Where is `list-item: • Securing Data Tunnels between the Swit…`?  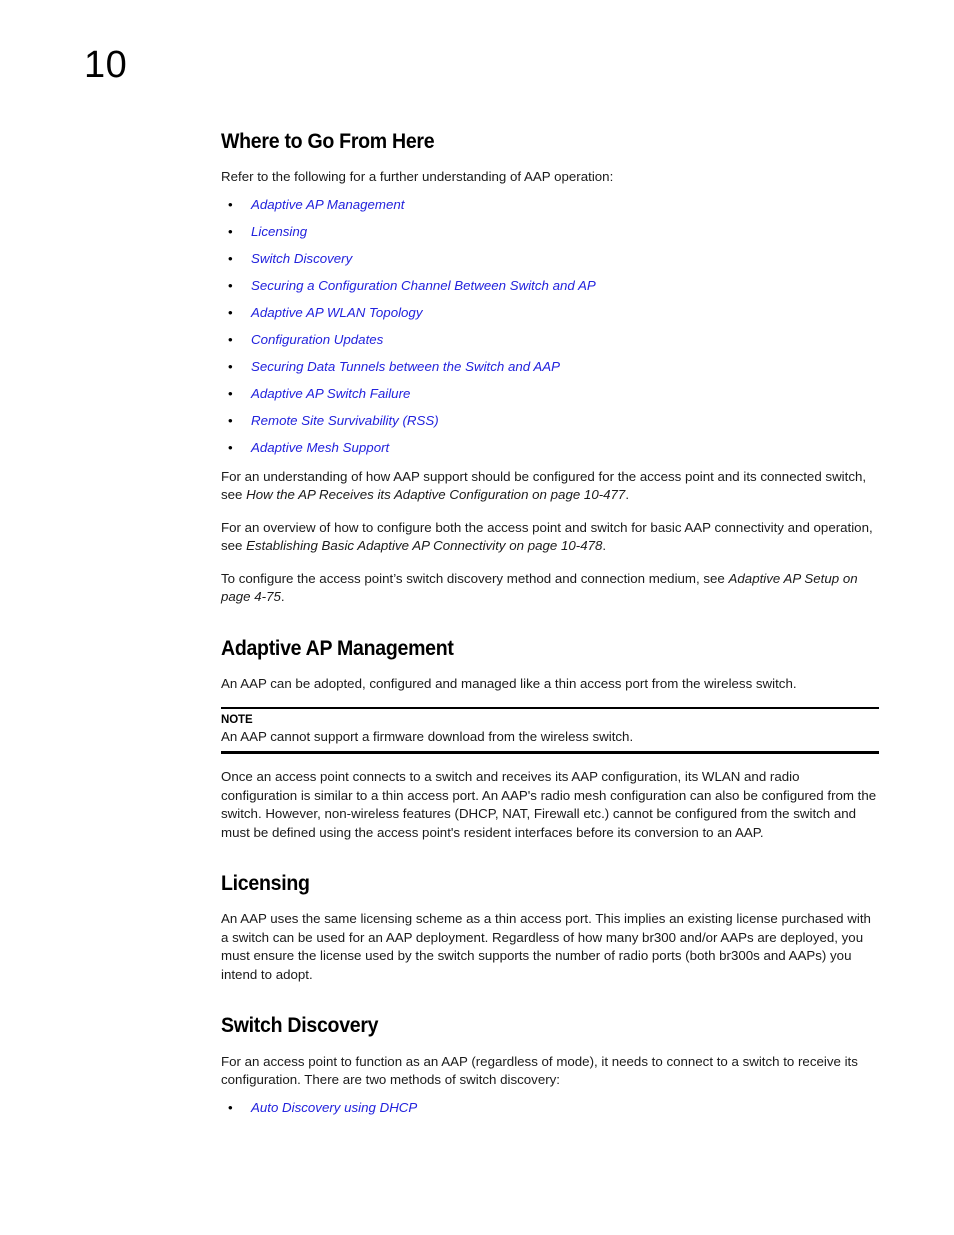
list-item: • Securing Data Tunnels between the Swit… is located at coordinates (550, 367).